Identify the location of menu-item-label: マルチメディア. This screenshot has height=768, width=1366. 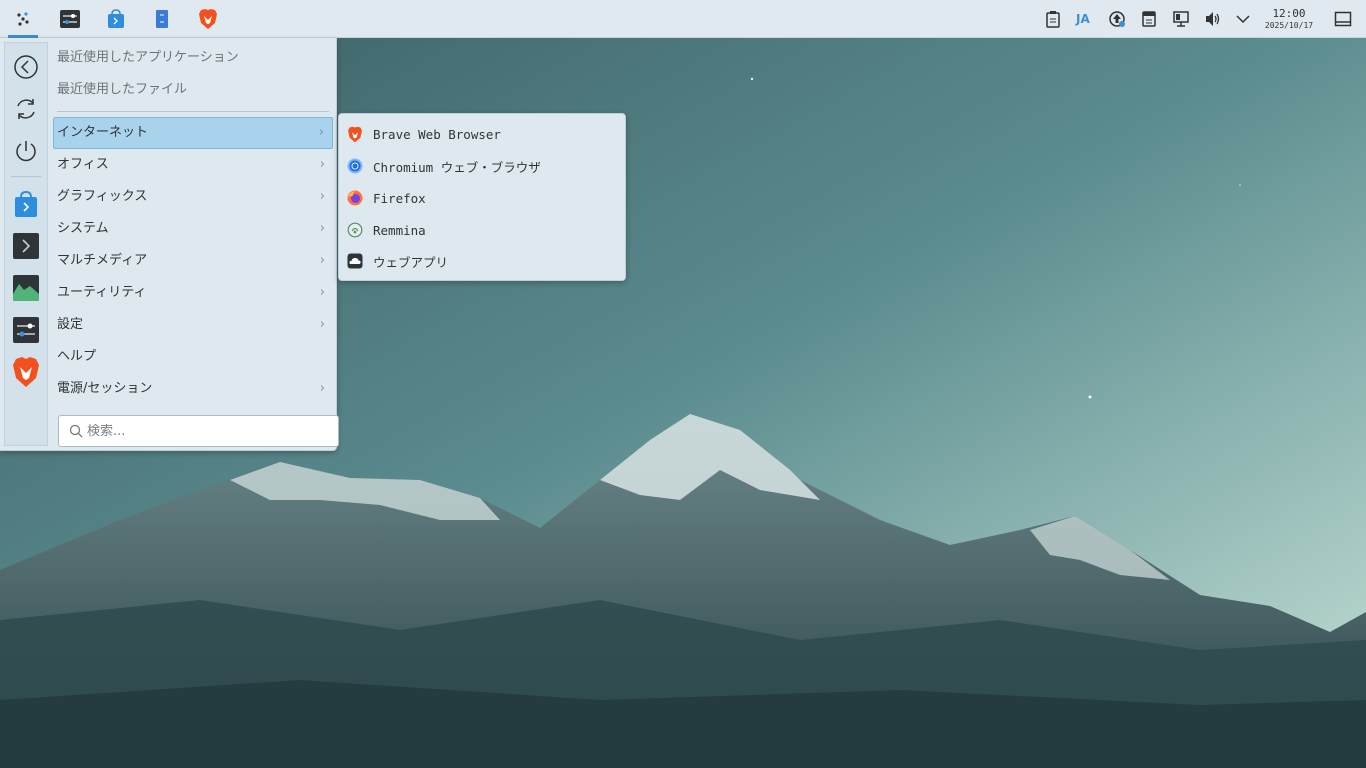
(102, 260).